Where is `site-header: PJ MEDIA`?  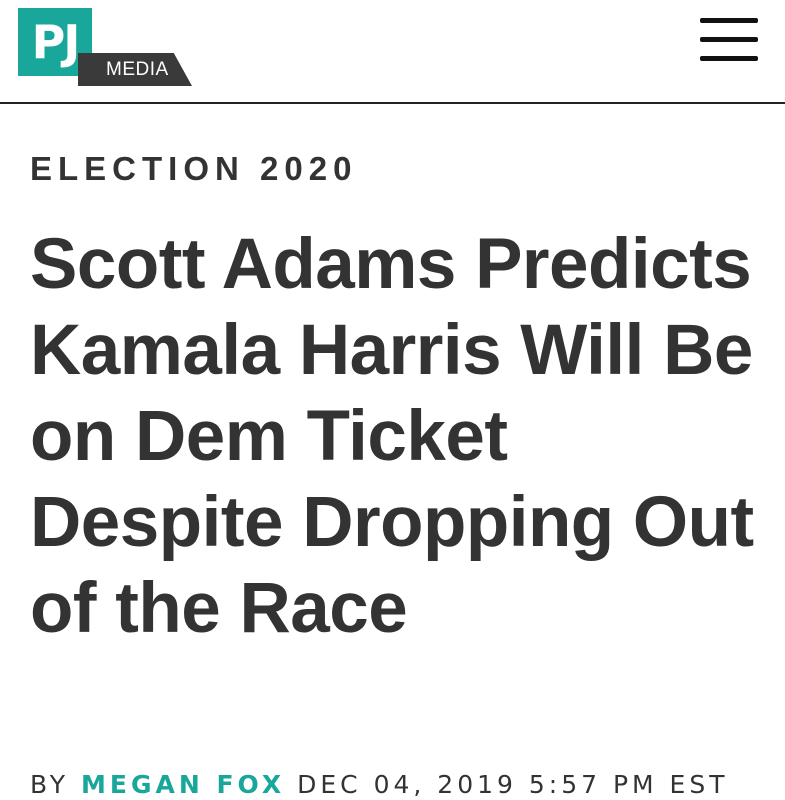
site-header: PJ MEDIA is located at coordinates (392, 52).